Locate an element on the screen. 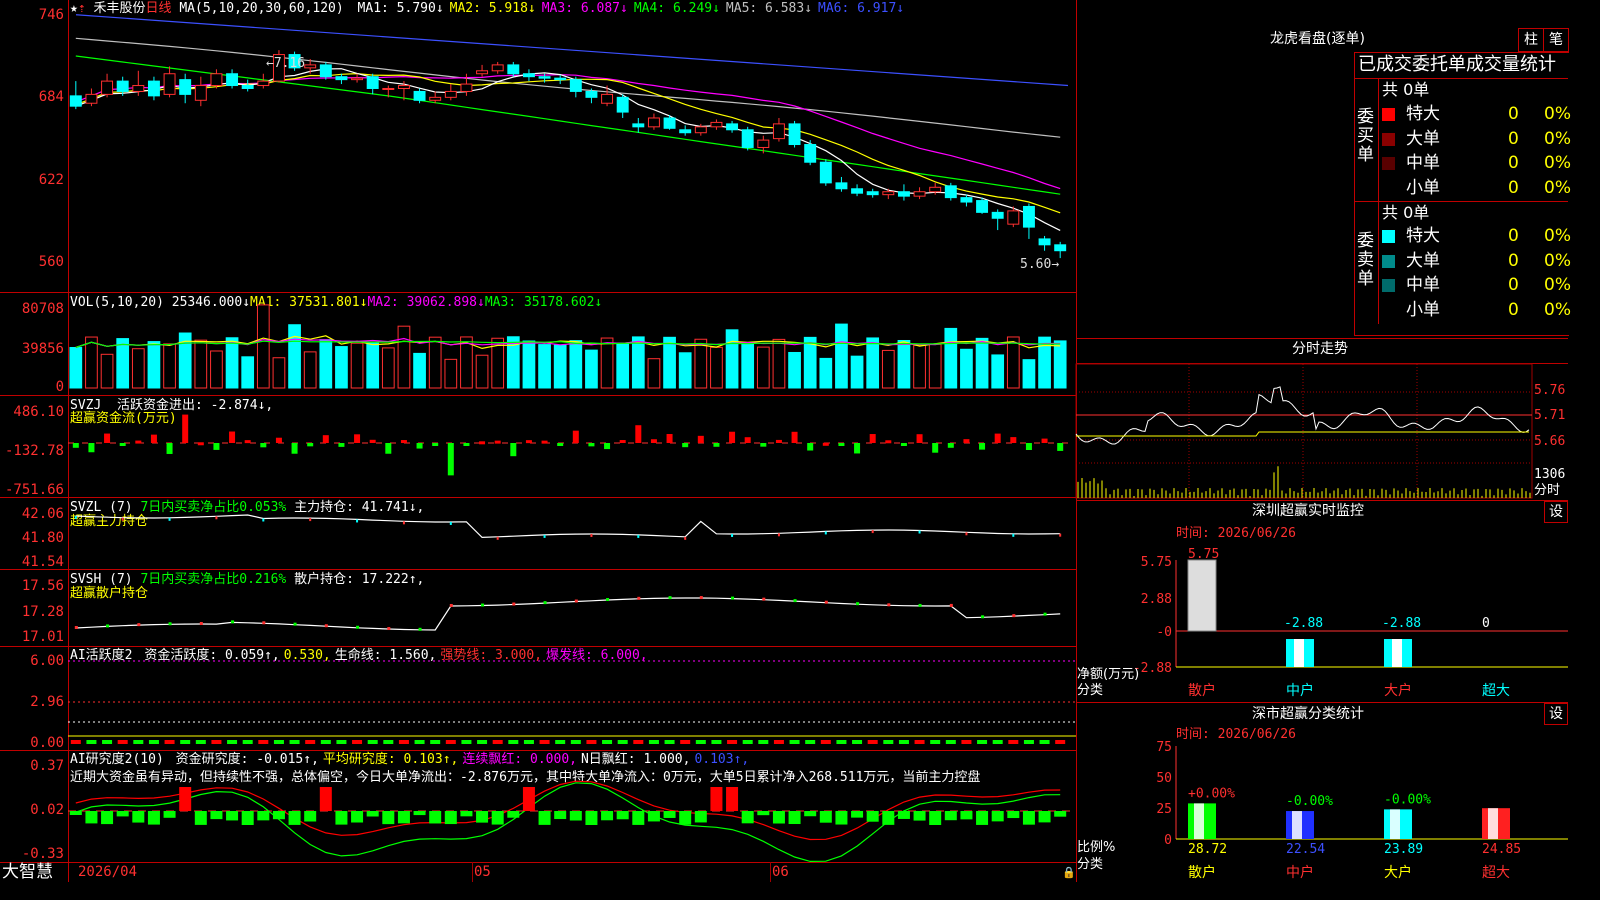 The height and width of the screenshot is (900, 1600). monitor-settings-button: 设 is located at coordinates (1556, 512).